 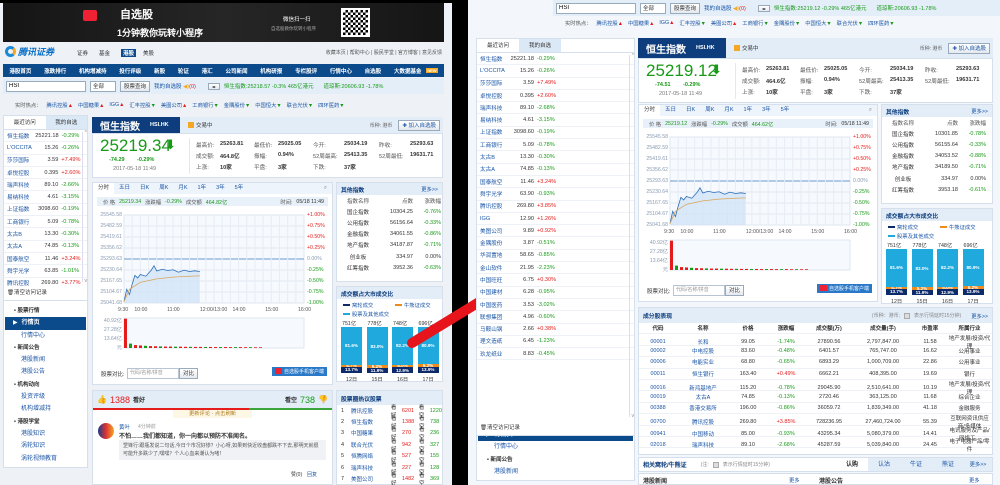 I want to click on stock-name: 上证指数, so click(x=491, y=133).